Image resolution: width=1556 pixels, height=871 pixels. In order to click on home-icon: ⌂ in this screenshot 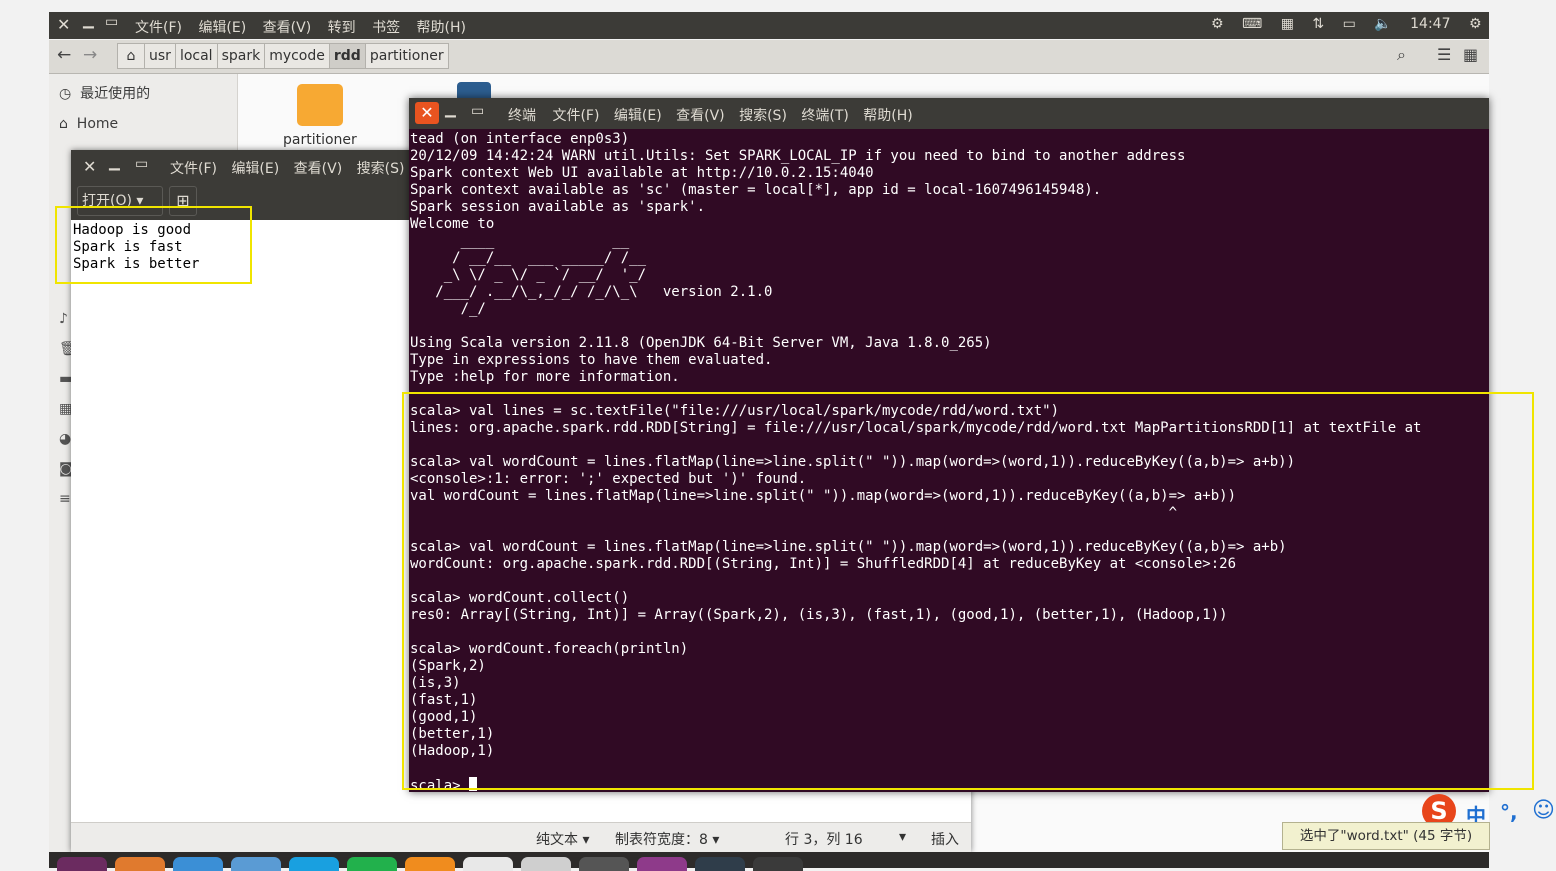, I will do `click(63, 124)`.